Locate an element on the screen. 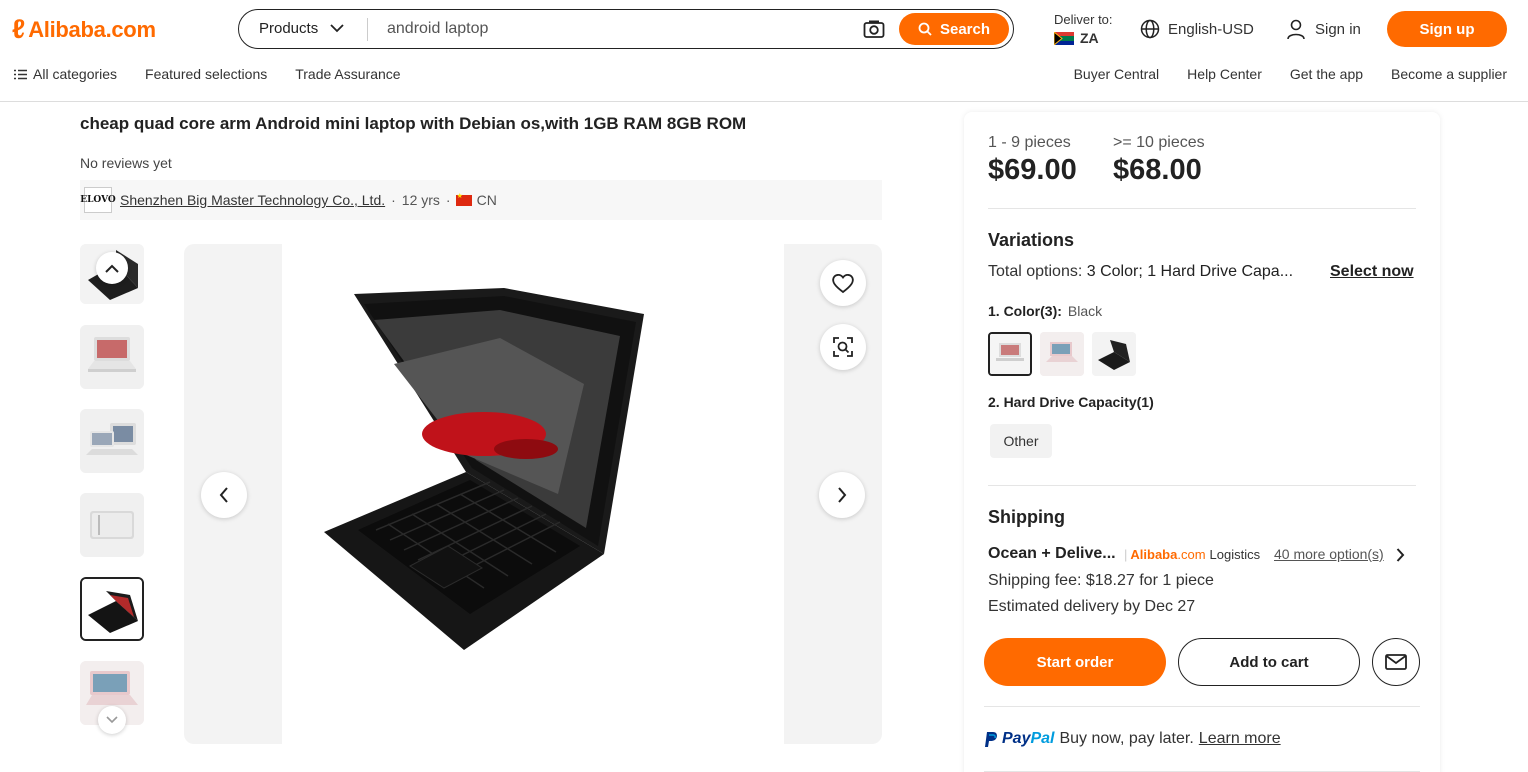  tier-qty: 1 - 9 pieces is located at coordinates (1029, 142).